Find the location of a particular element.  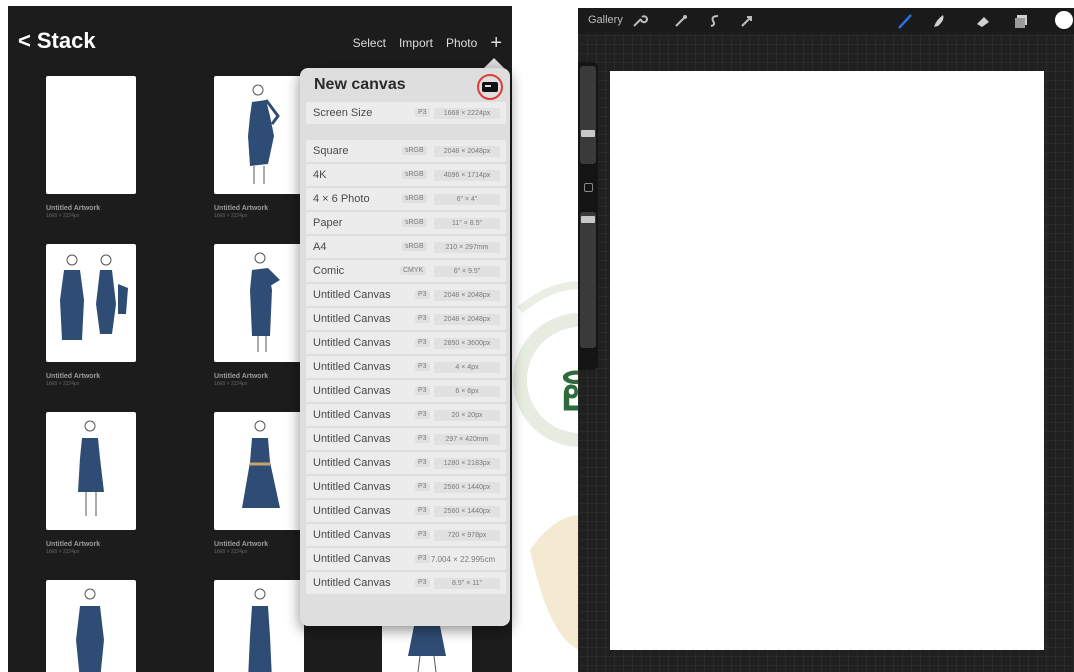

popover-caret is located at coordinates (494, 63).